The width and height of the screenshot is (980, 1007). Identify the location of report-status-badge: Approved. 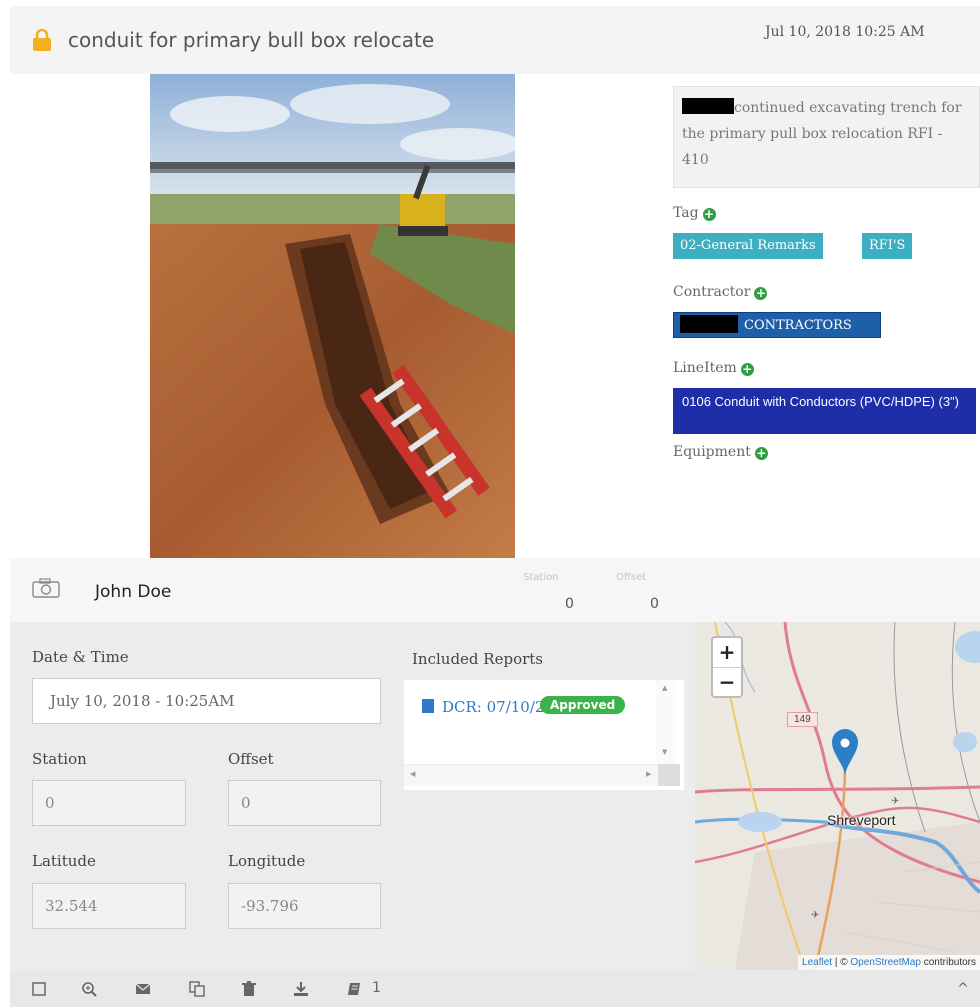
(583, 705).